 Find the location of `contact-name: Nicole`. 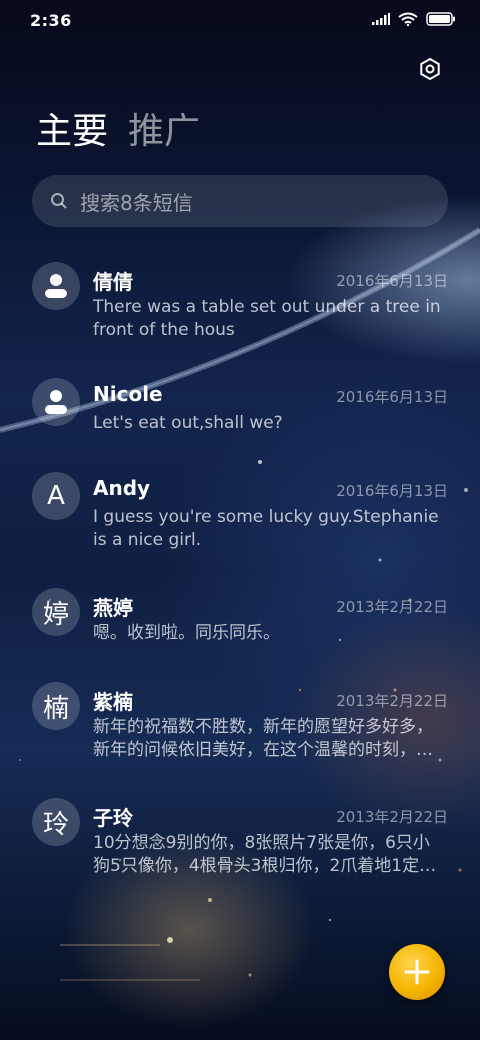

contact-name: Nicole is located at coordinates (128, 394).